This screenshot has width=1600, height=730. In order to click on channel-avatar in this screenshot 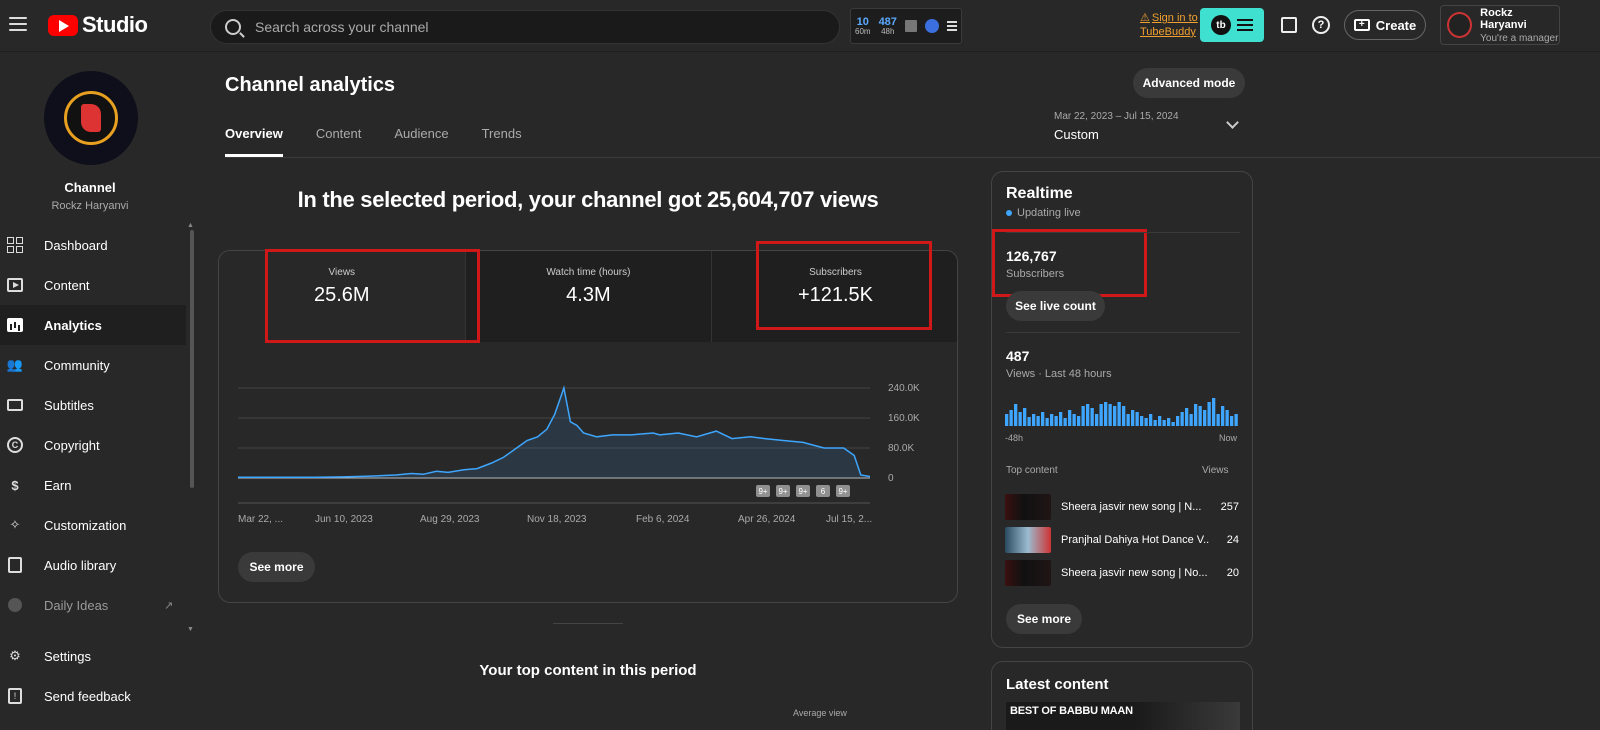, I will do `click(91, 118)`.